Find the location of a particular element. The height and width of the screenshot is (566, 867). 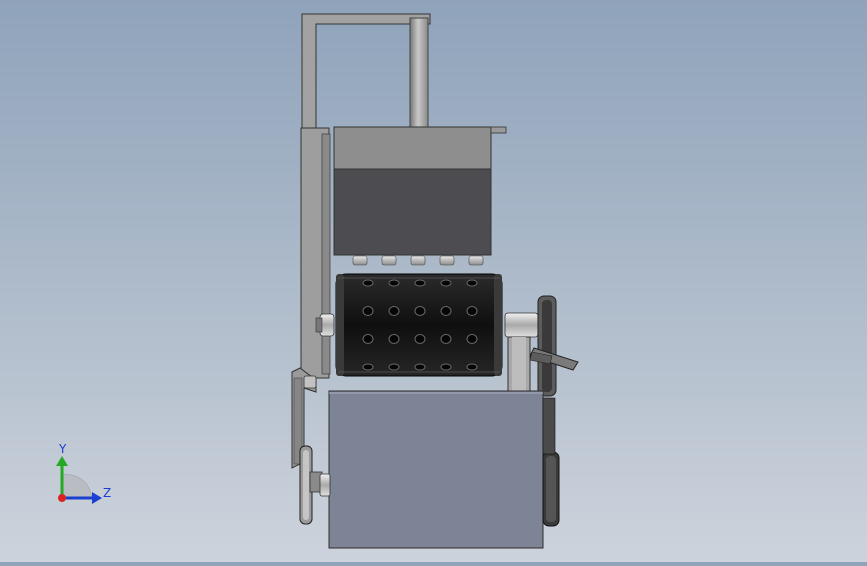

handle-frame is located at coordinates (366, 71).